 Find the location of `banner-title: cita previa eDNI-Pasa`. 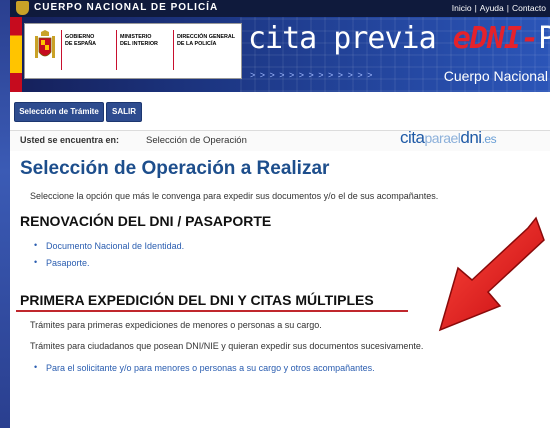

banner-title: cita previa eDNI-Pasa is located at coordinates (399, 38).